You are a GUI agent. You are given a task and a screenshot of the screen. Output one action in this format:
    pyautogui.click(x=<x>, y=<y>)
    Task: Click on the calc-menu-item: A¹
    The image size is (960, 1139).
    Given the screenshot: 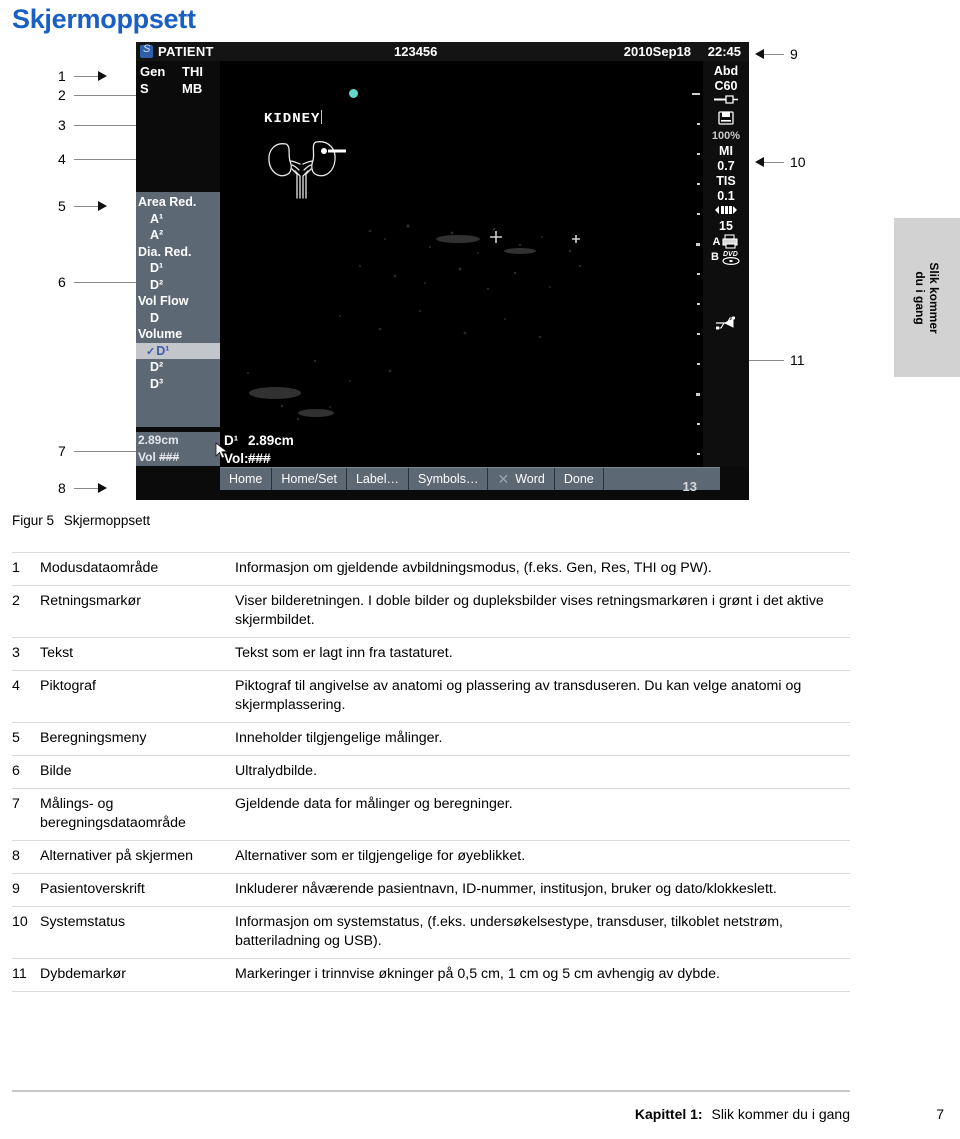 What is the action you would take?
    pyautogui.click(x=178, y=219)
    